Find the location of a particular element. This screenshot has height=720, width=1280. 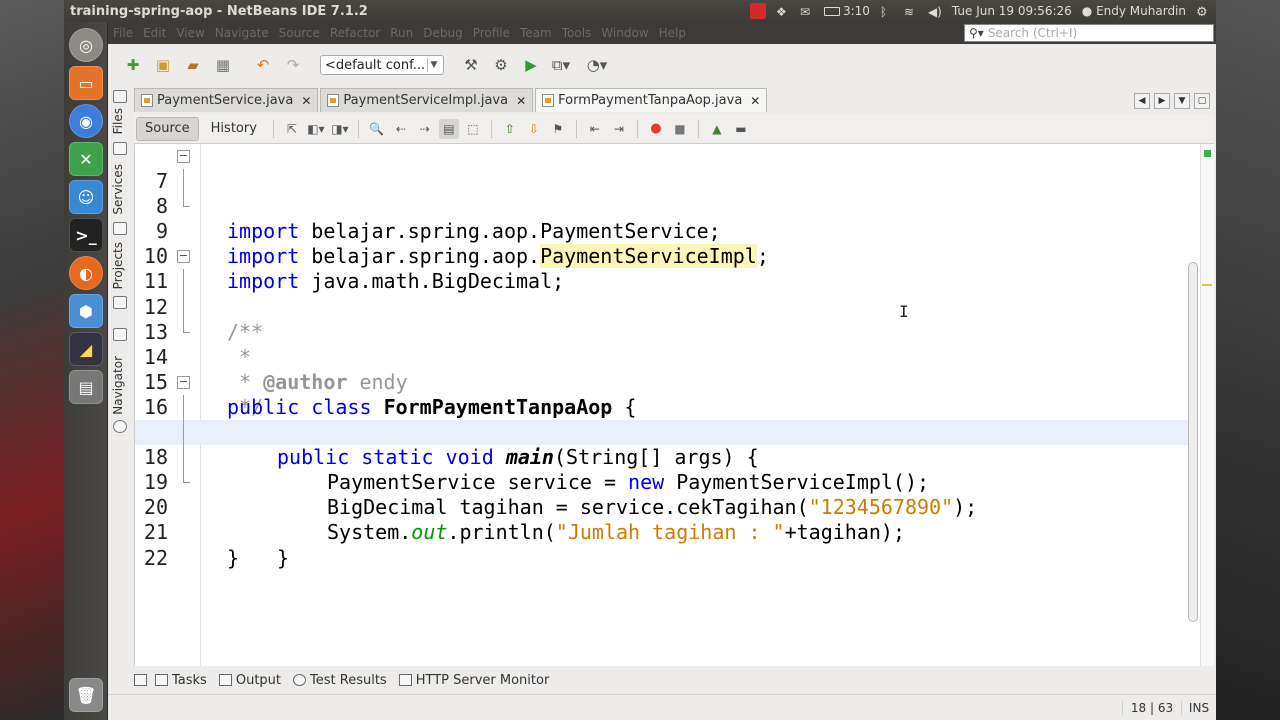

code-line: 10 is located at coordinates (665, 243).